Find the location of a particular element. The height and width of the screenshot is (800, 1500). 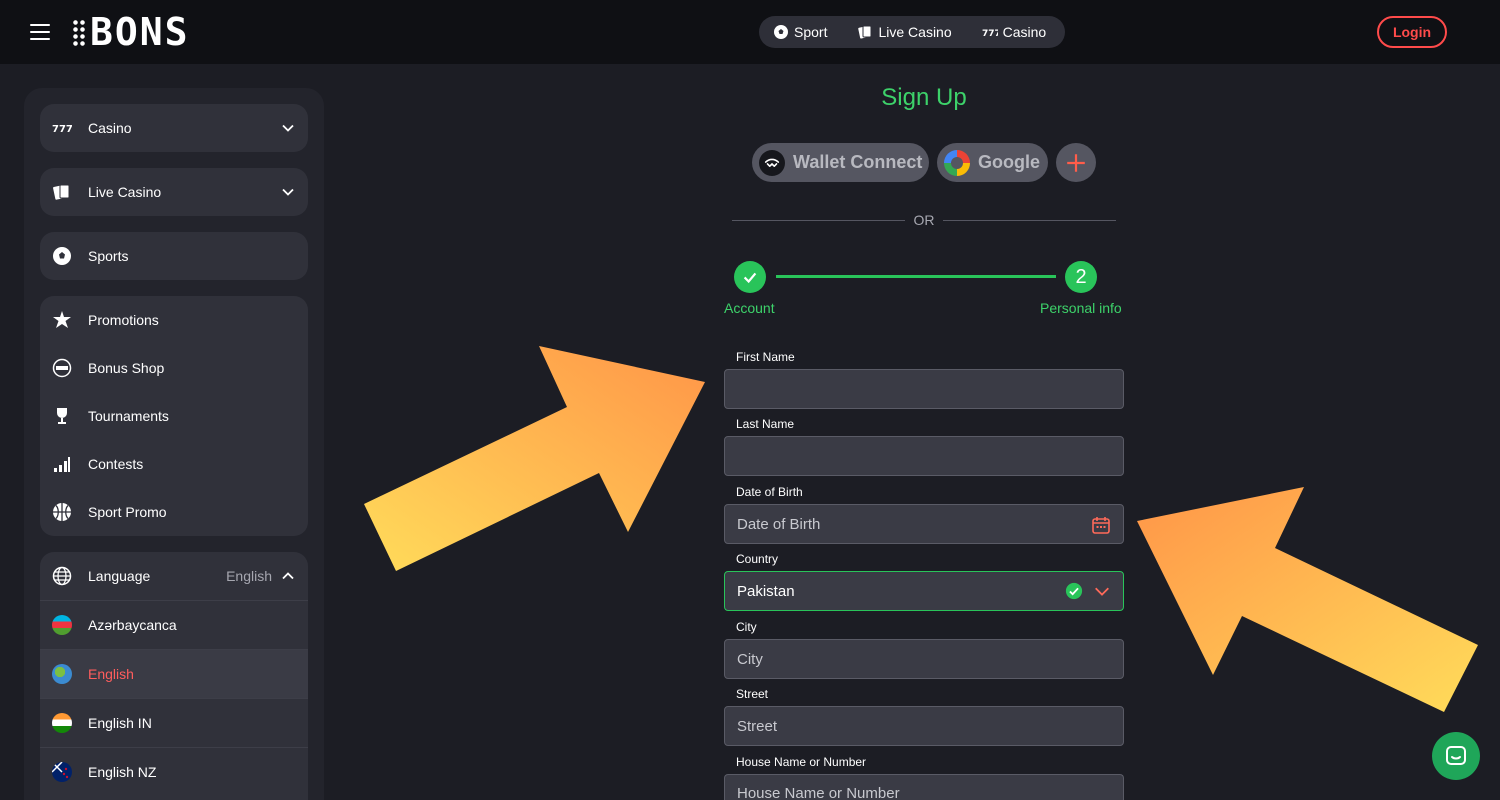

wallet-connect-button: Wallet Connect is located at coordinates (840, 162).